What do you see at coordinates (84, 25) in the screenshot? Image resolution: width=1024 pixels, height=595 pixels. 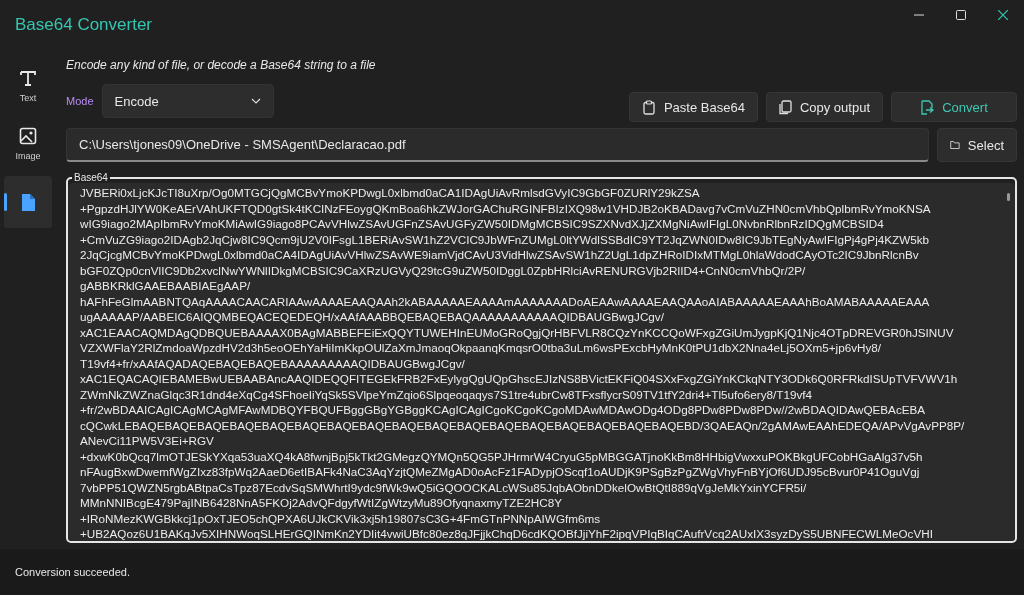 I see `window-title: Base64 Converter` at bounding box center [84, 25].